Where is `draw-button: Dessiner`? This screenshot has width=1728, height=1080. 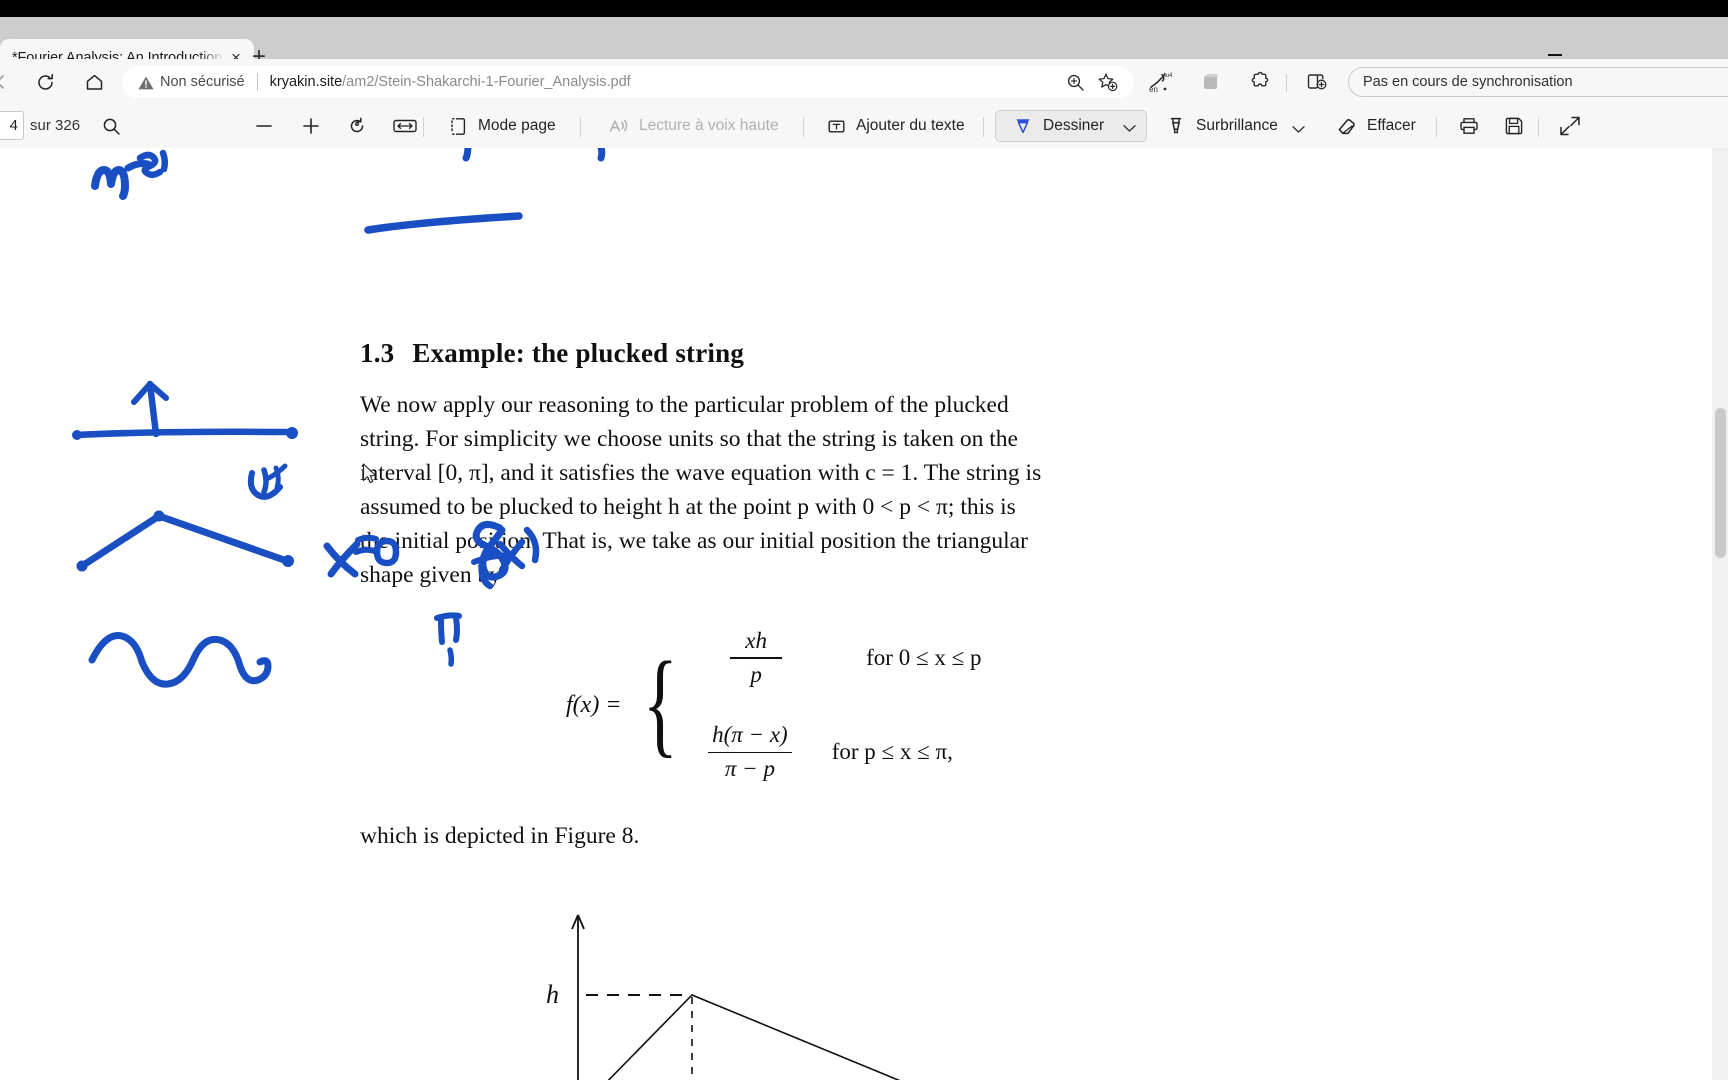
draw-button: Dessiner is located at coordinates (1071, 126).